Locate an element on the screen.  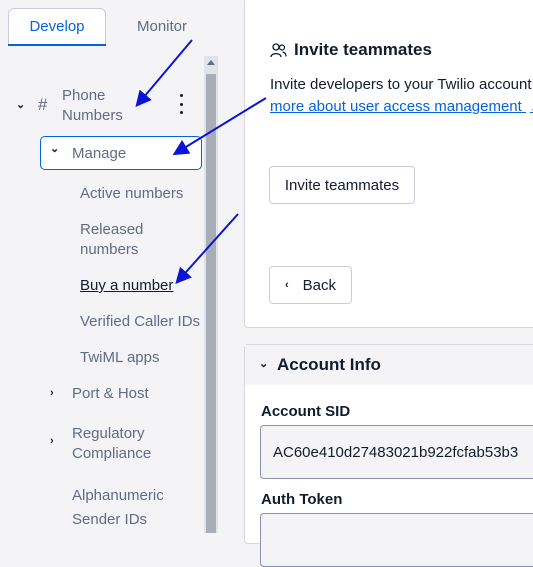
sidebar-item-released-numbers: Released is located at coordinates (111, 230).